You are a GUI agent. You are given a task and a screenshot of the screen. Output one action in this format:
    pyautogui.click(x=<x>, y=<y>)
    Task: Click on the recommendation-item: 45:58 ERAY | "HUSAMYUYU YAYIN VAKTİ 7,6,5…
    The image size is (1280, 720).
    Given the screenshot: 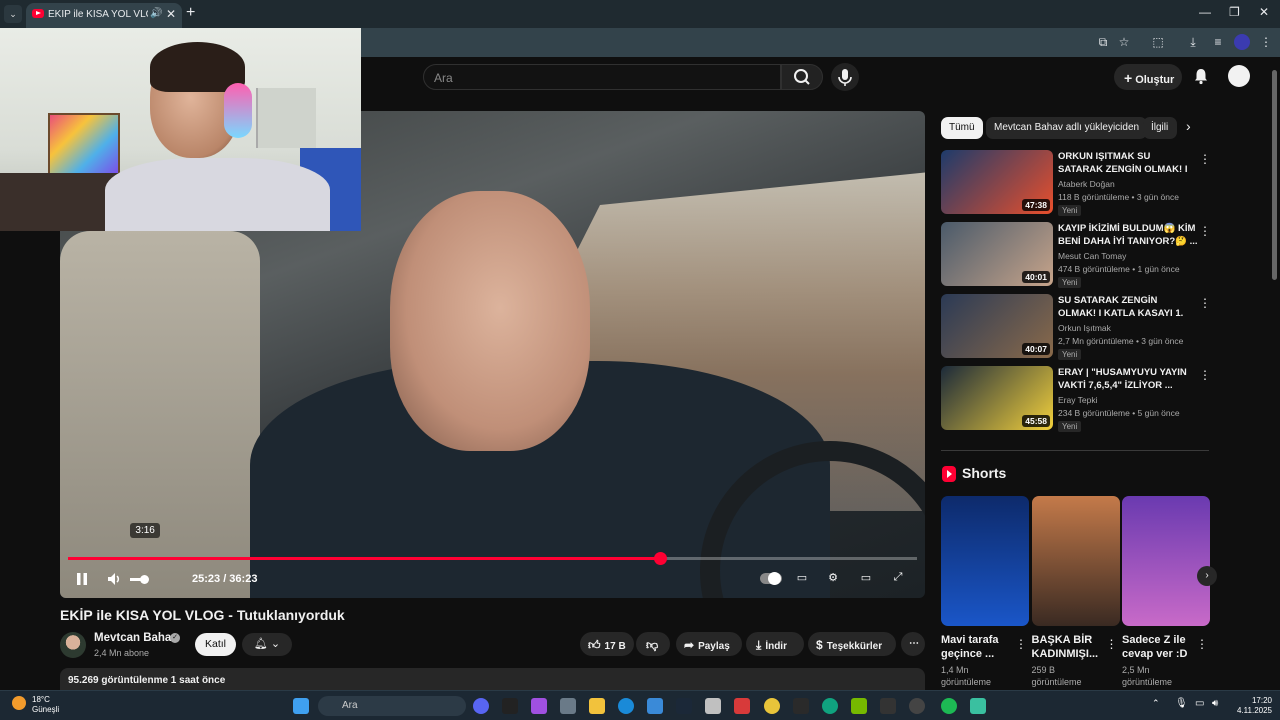 What is the action you would take?
    pyautogui.click(x=1076, y=400)
    